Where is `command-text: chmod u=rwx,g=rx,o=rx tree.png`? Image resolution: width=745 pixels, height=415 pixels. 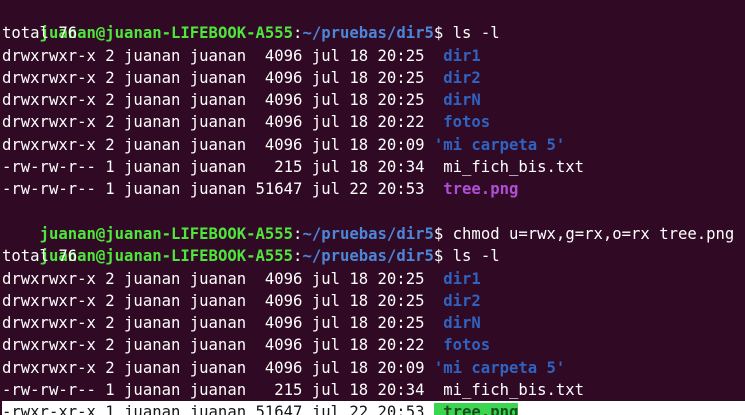 command-text: chmod u=rwx,g=rx,o=rx tree.png is located at coordinates (593, 233).